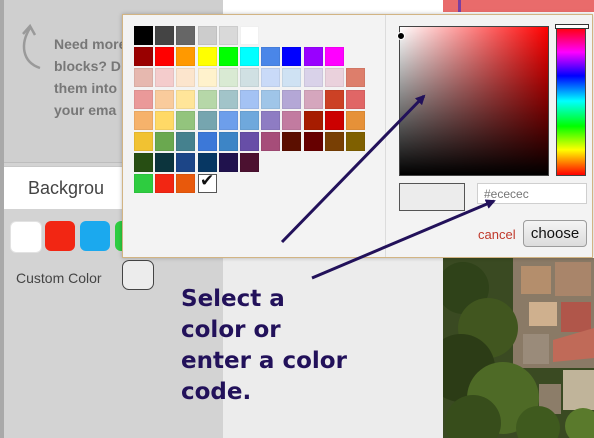 The height and width of the screenshot is (438, 594). Describe the element at coordinates (31, 46) in the screenshot. I see `curved-arrow-icon` at that location.